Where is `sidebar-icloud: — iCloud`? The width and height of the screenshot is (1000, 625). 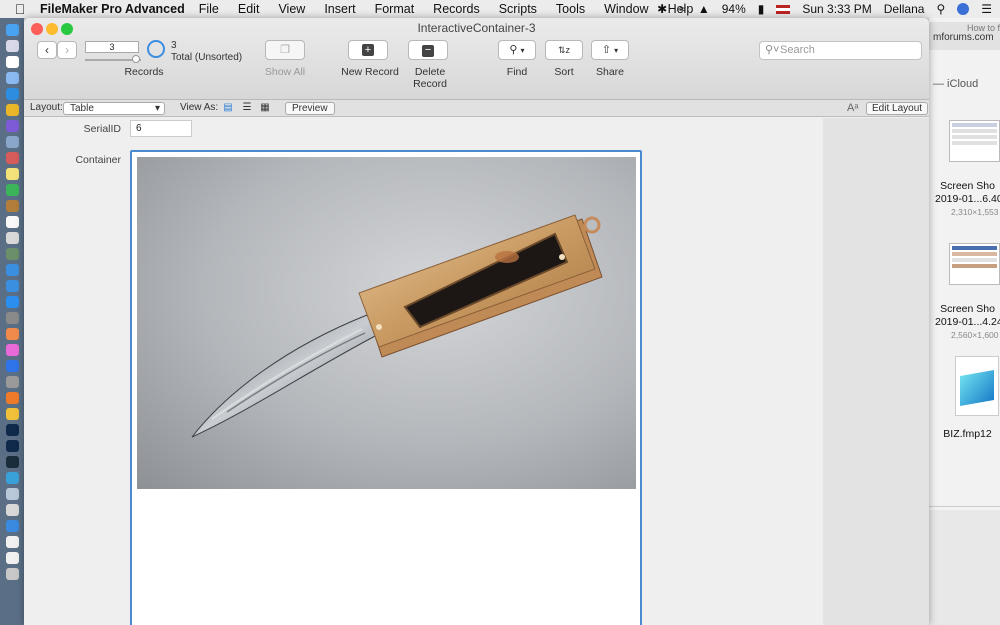
sidebar-icloud: — iCloud is located at coordinates (955, 84).